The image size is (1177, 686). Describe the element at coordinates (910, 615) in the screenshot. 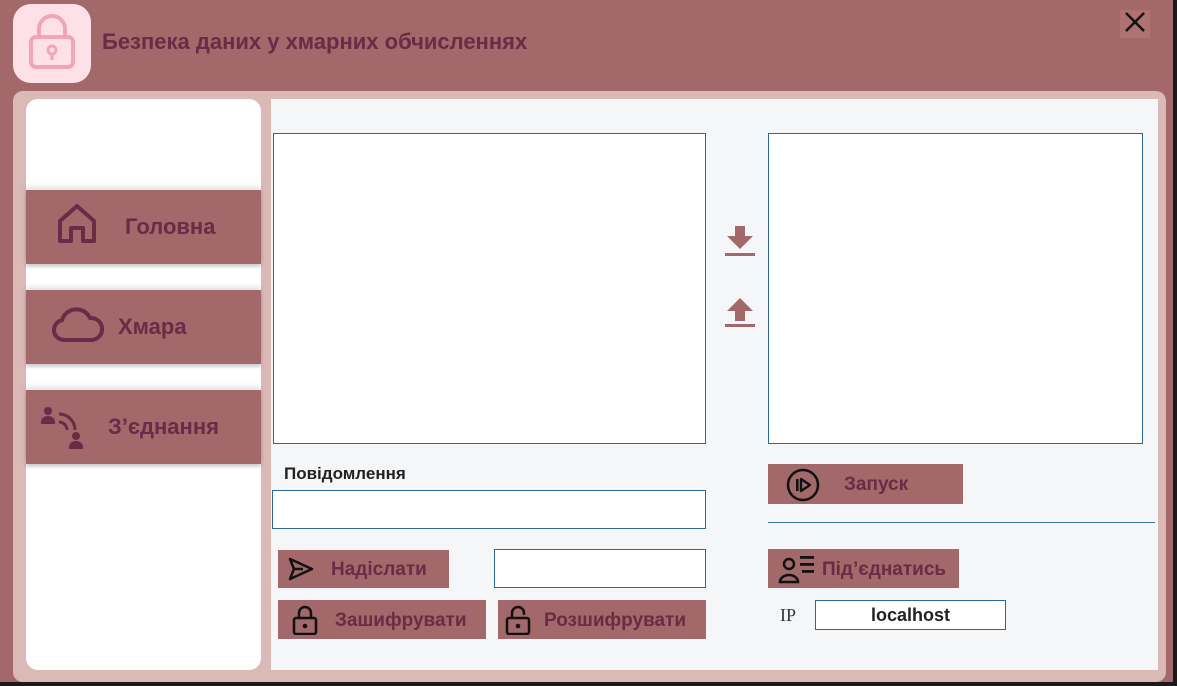

I see `ip-input` at that location.